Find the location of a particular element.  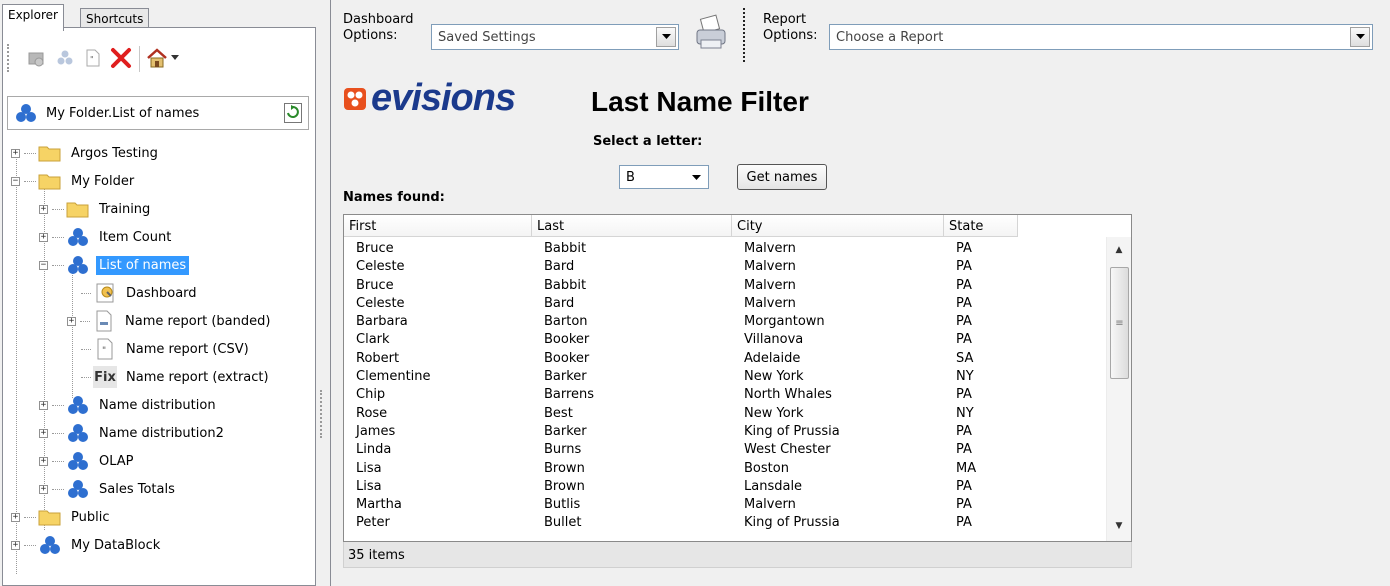

cell-city: Boston is located at coordinates (766, 468).